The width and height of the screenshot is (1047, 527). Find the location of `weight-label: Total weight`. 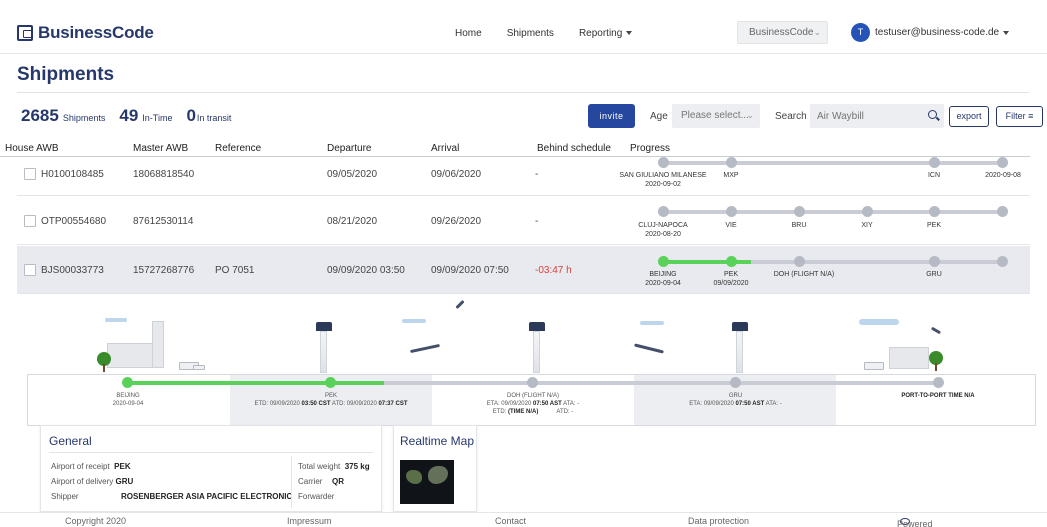

weight-label: Total weight is located at coordinates (319, 466).